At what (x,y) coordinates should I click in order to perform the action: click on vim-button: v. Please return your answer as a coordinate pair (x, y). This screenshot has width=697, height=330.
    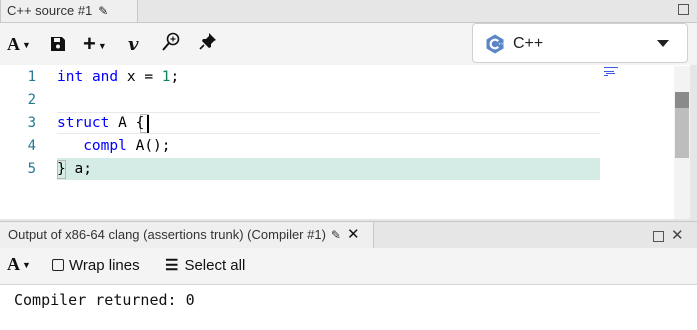
    Looking at the image, I should click on (133, 44).